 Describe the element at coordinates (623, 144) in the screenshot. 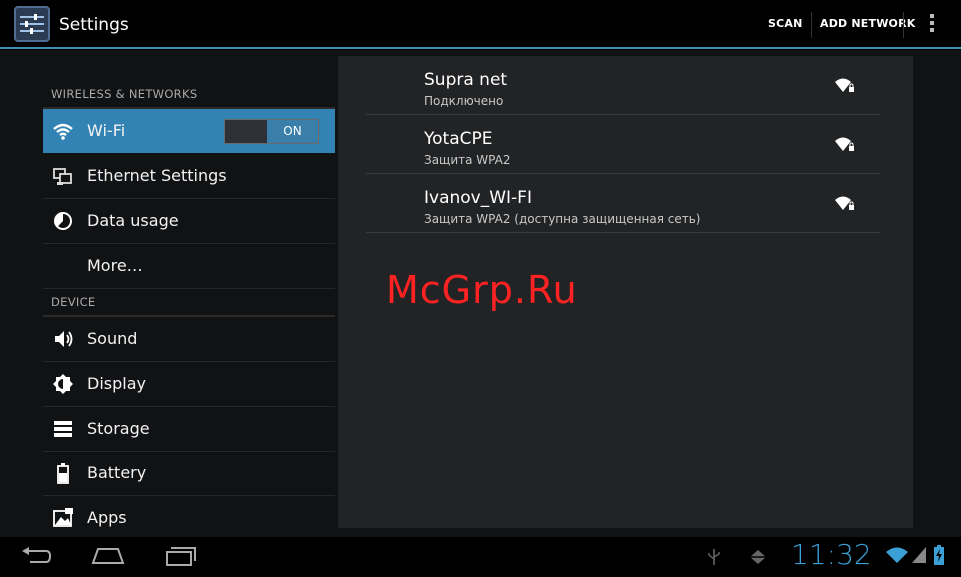

I see `network-item-yotacpe: YotaCPE Защита WPA2` at that location.